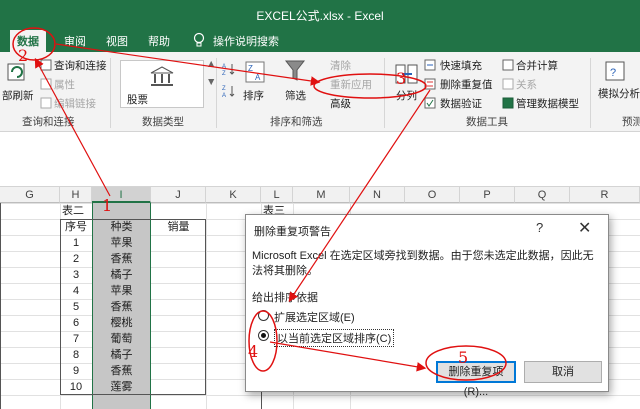  Describe the element at coordinates (547, 103) in the screenshot. I see `manage-data-model-button: 管理数据模型` at that location.